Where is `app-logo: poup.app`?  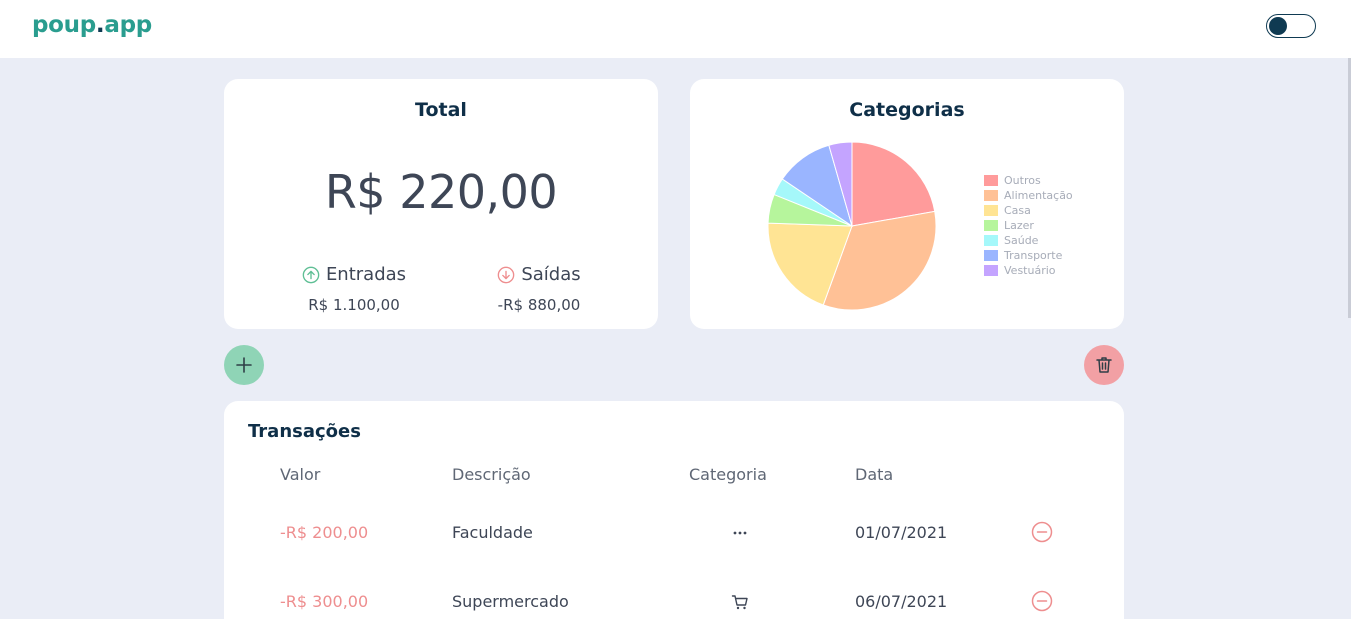
app-logo: poup.app is located at coordinates (92, 25).